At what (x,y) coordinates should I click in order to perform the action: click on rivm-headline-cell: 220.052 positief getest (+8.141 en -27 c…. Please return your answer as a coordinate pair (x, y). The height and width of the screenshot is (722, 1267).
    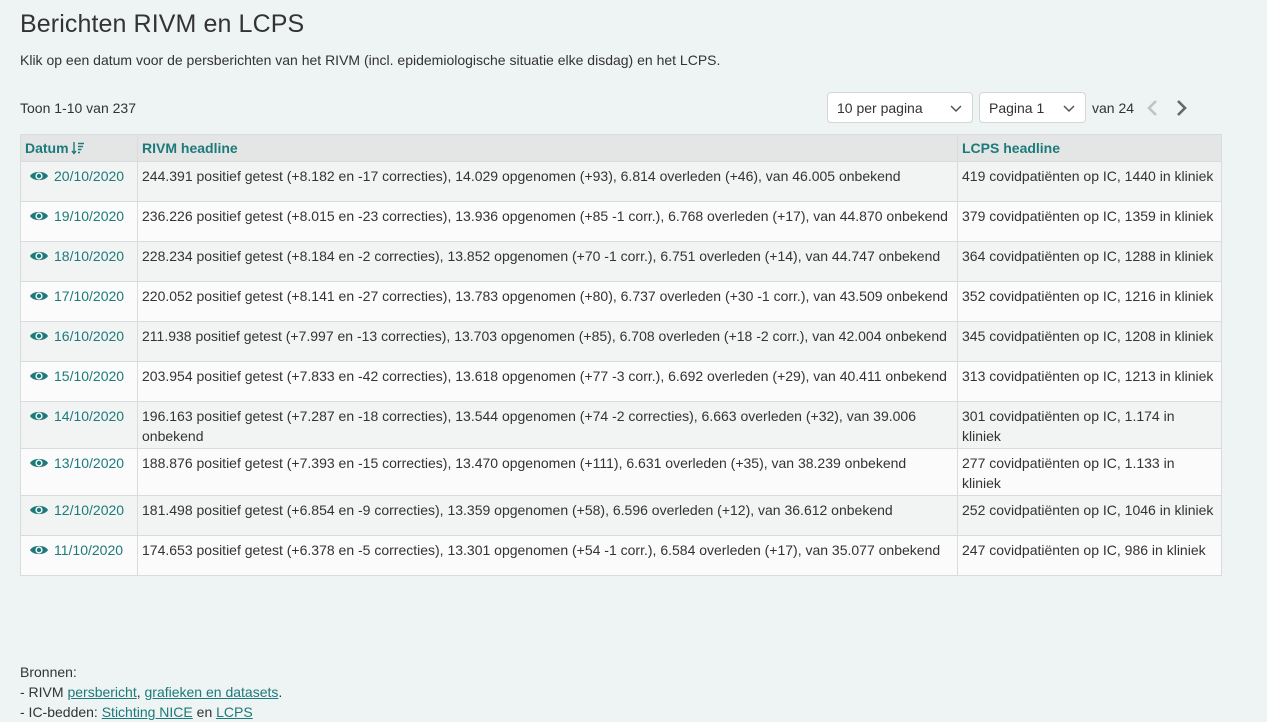
    Looking at the image, I should click on (547, 301).